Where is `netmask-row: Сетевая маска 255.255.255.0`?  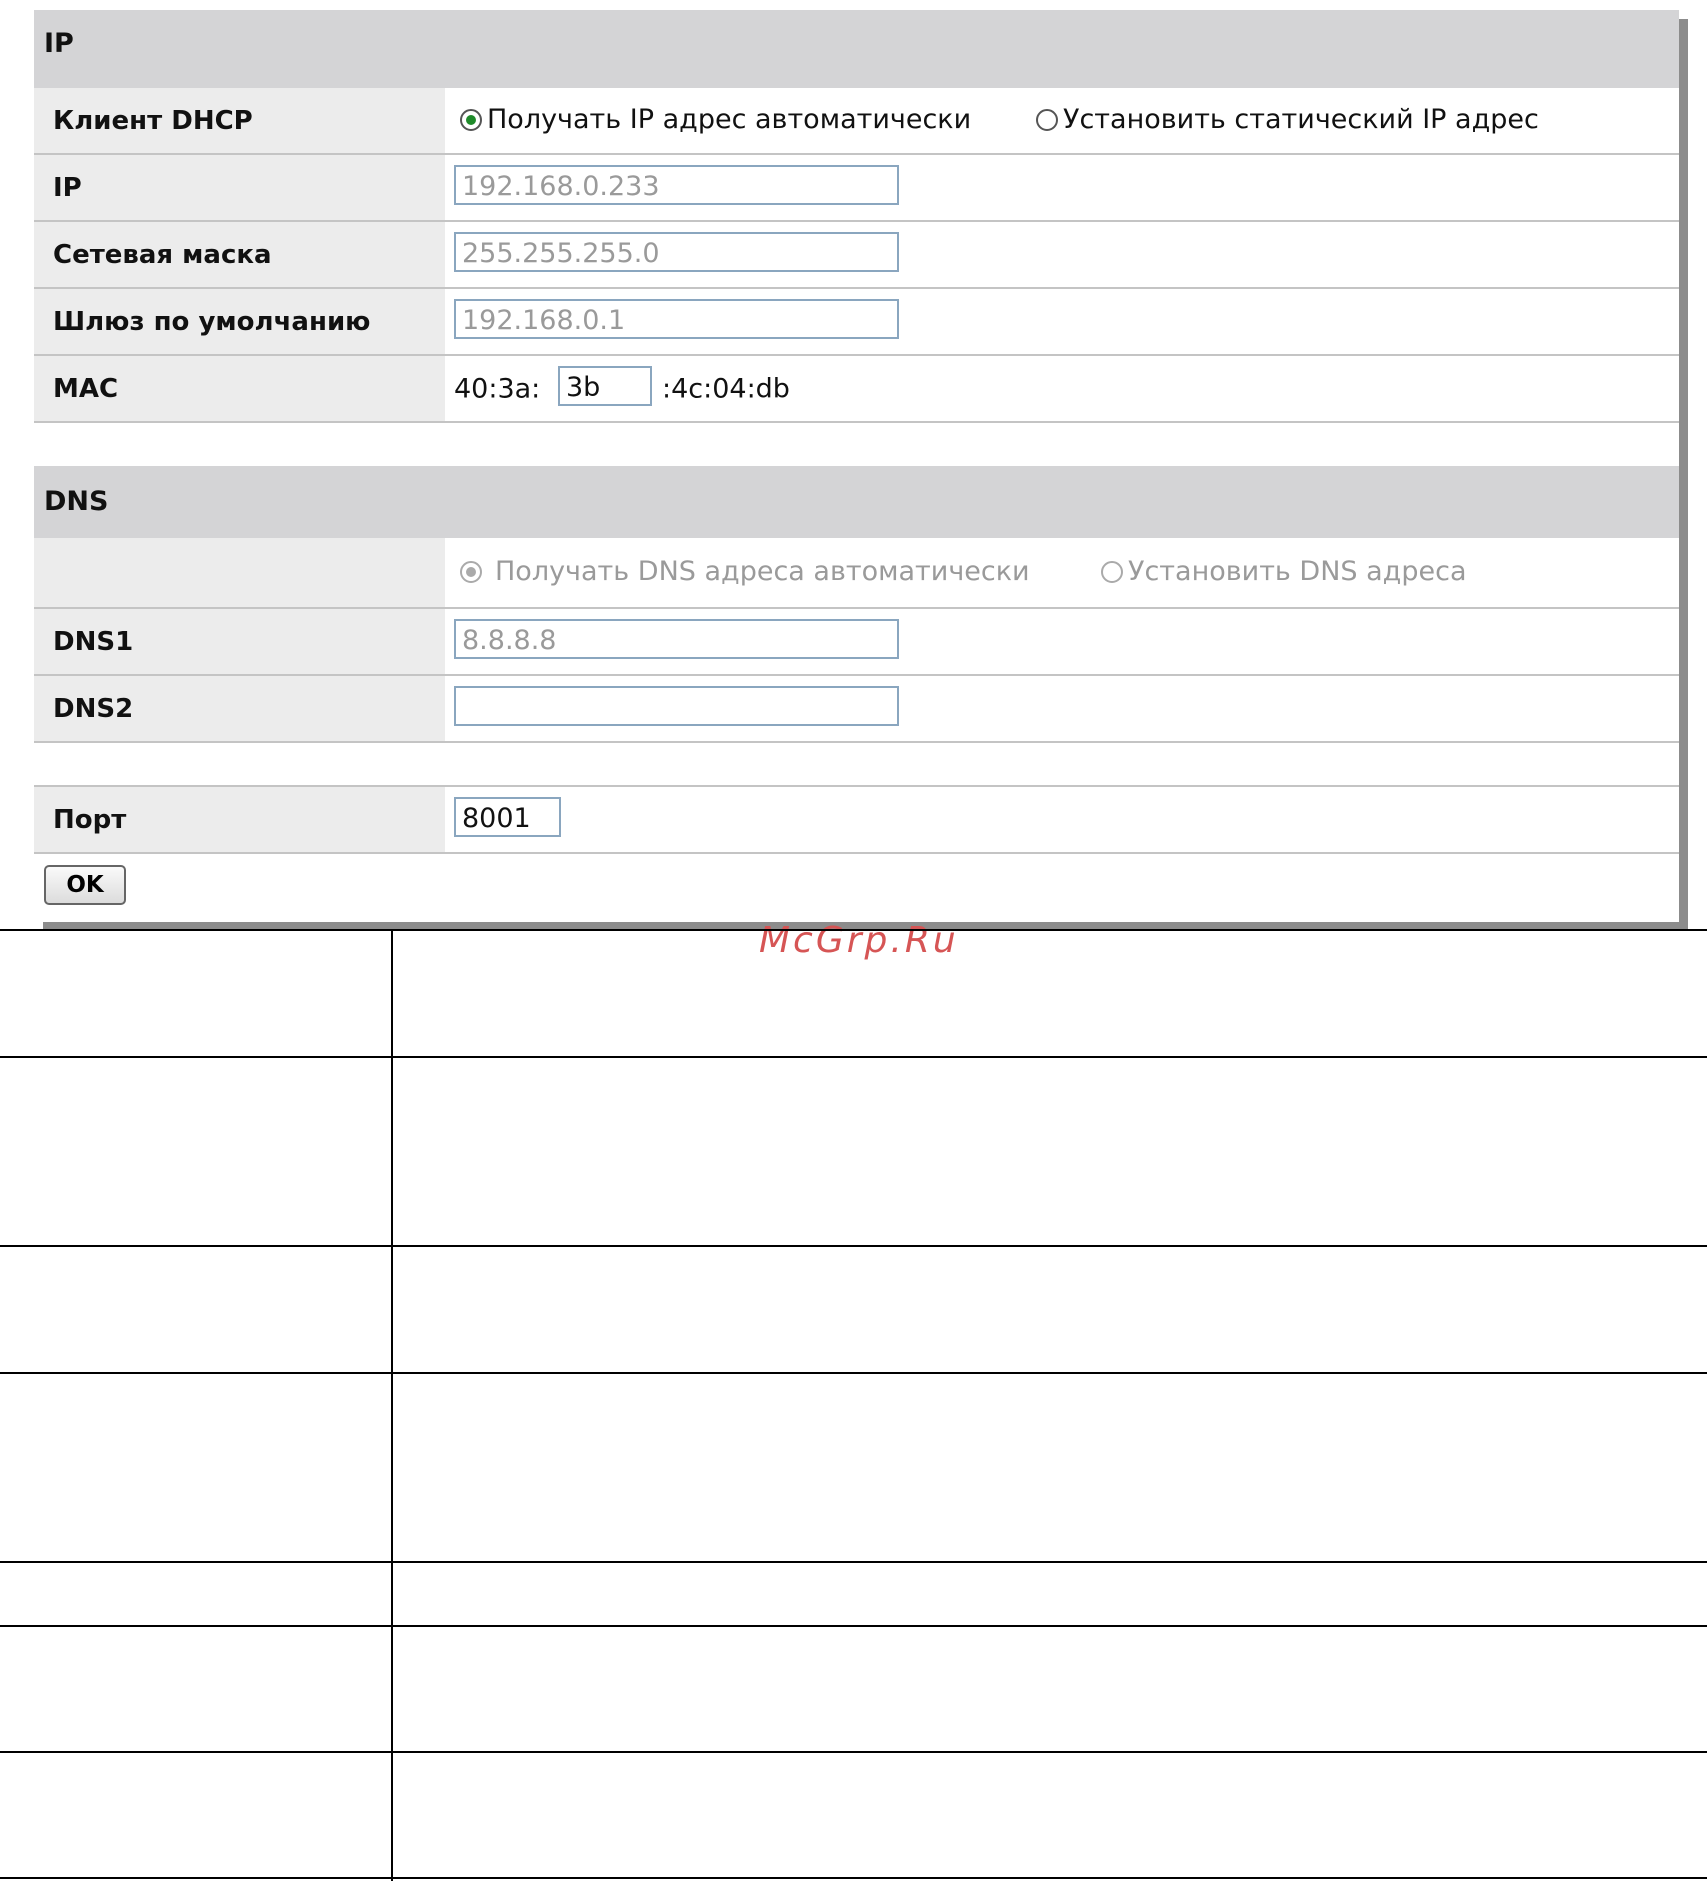 netmask-row: Сетевая маска 255.255.255.0 is located at coordinates (856, 255).